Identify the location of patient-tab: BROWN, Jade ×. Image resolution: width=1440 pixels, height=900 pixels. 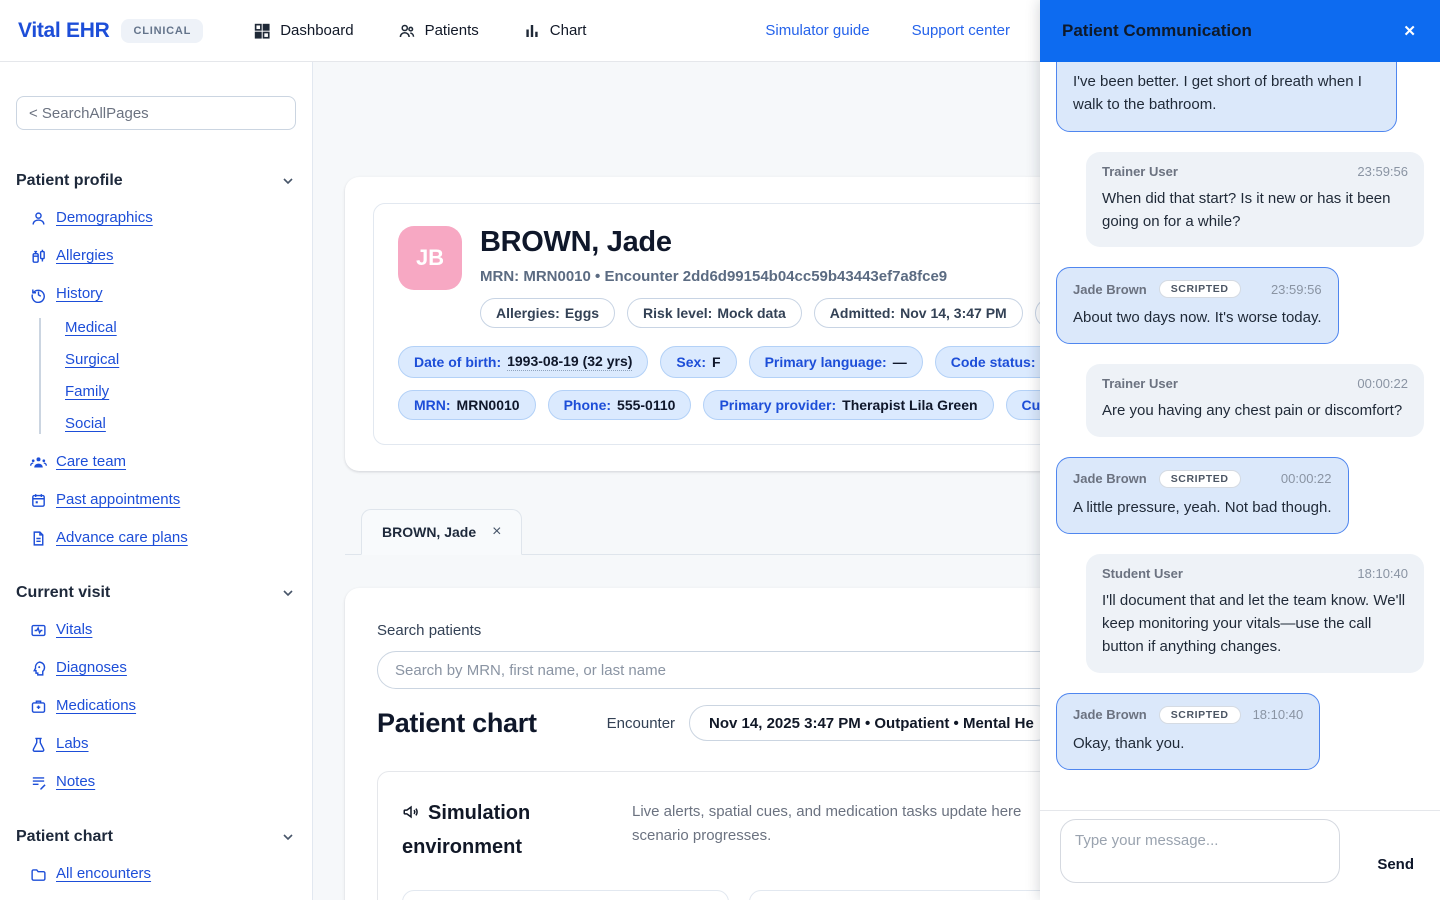
(442, 532).